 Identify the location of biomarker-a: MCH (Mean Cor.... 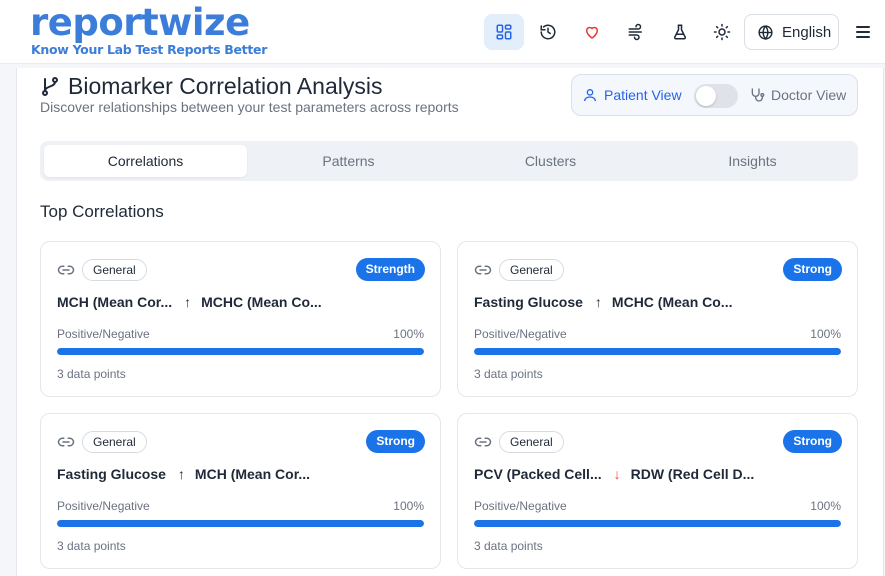
(115, 302).